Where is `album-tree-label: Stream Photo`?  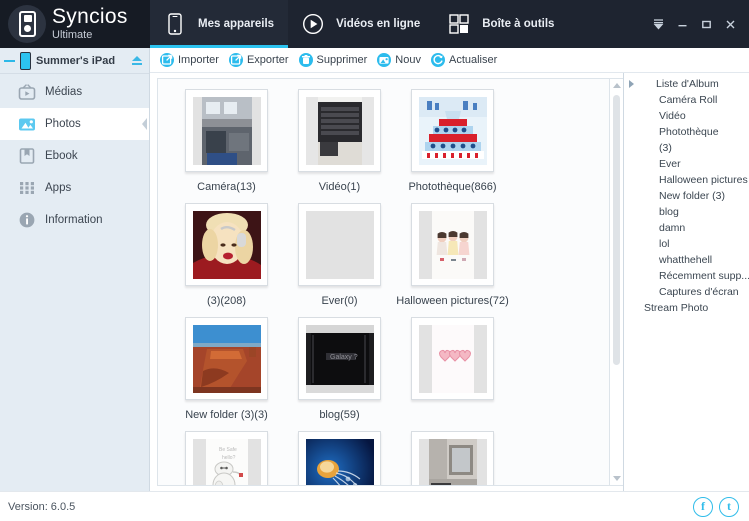 album-tree-label: Stream Photo is located at coordinates (676, 308).